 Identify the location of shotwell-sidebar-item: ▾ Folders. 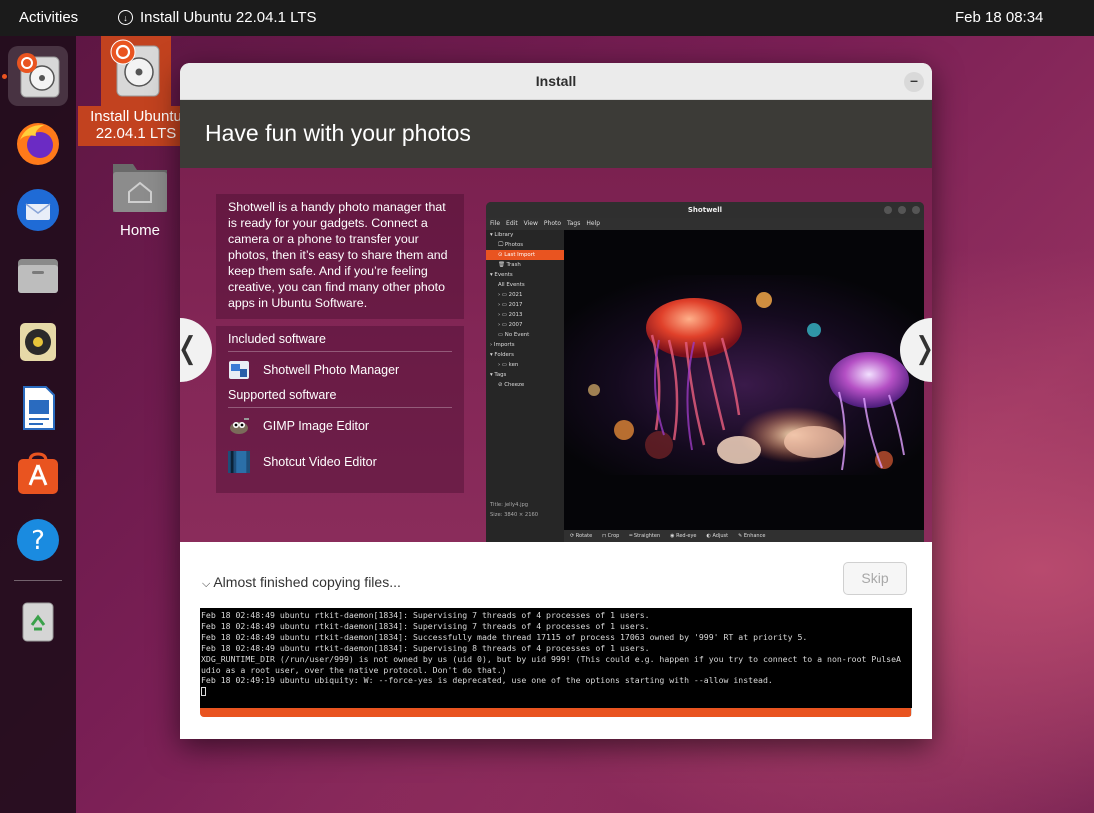
(502, 355).